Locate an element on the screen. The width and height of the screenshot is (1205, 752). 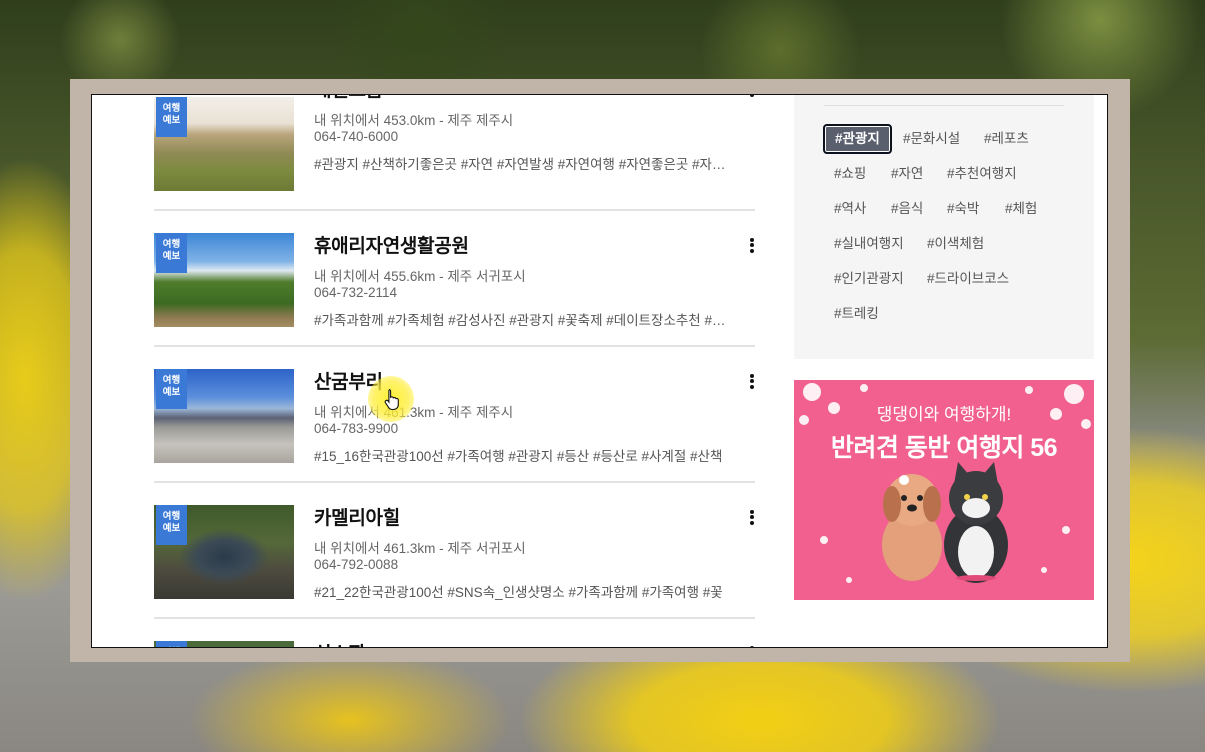
tag-button: #문화시설 is located at coordinates (931, 139).